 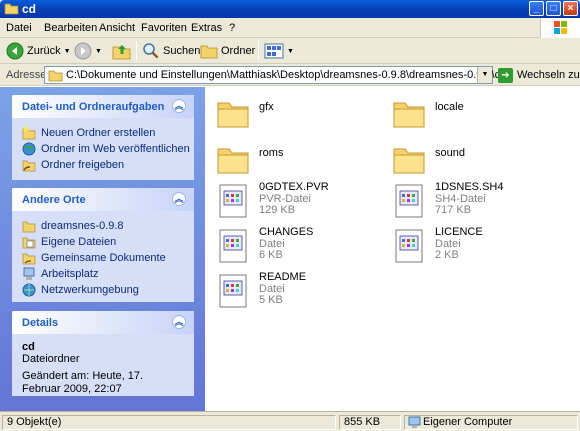 I want to click on menu-bearbeiten: Bearbeiten, so click(x=70, y=28).